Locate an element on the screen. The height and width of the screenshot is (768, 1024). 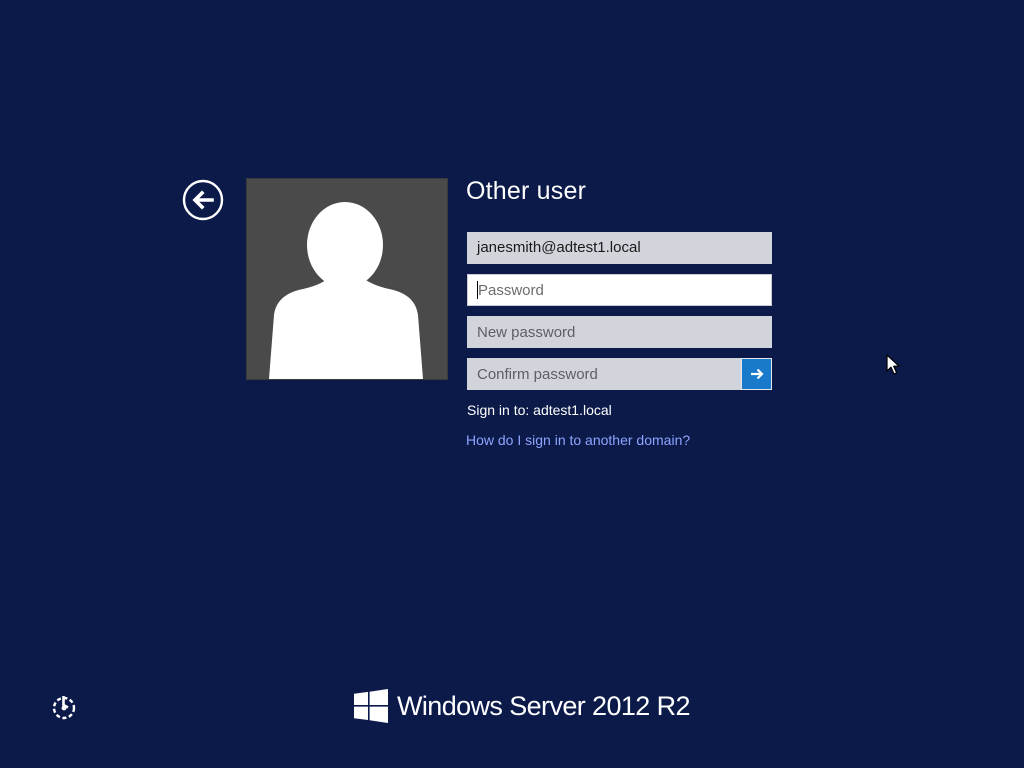
user-silhouette-icon is located at coordinates (346, 290).